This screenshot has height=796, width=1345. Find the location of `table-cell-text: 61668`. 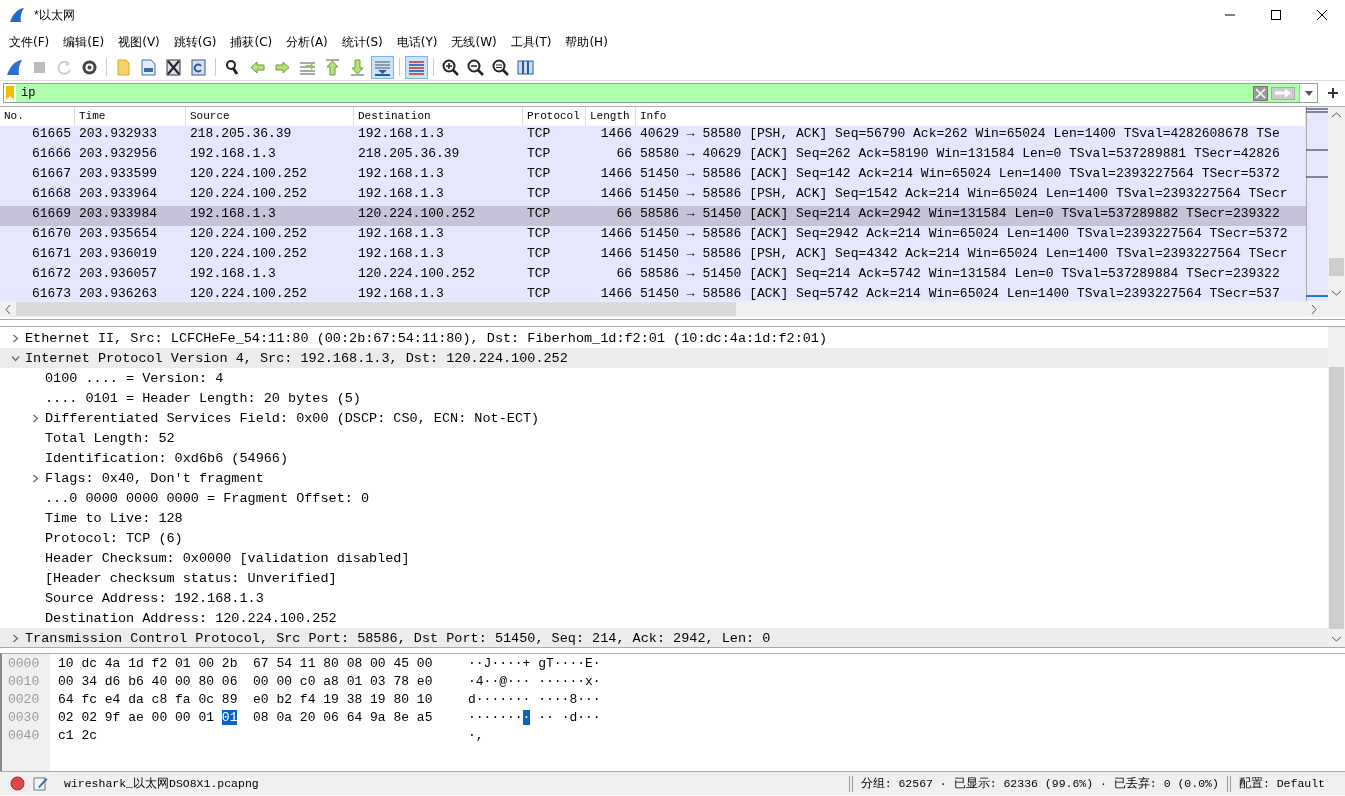

table-cell-text: 61668 is located at coordinates (51, 194).